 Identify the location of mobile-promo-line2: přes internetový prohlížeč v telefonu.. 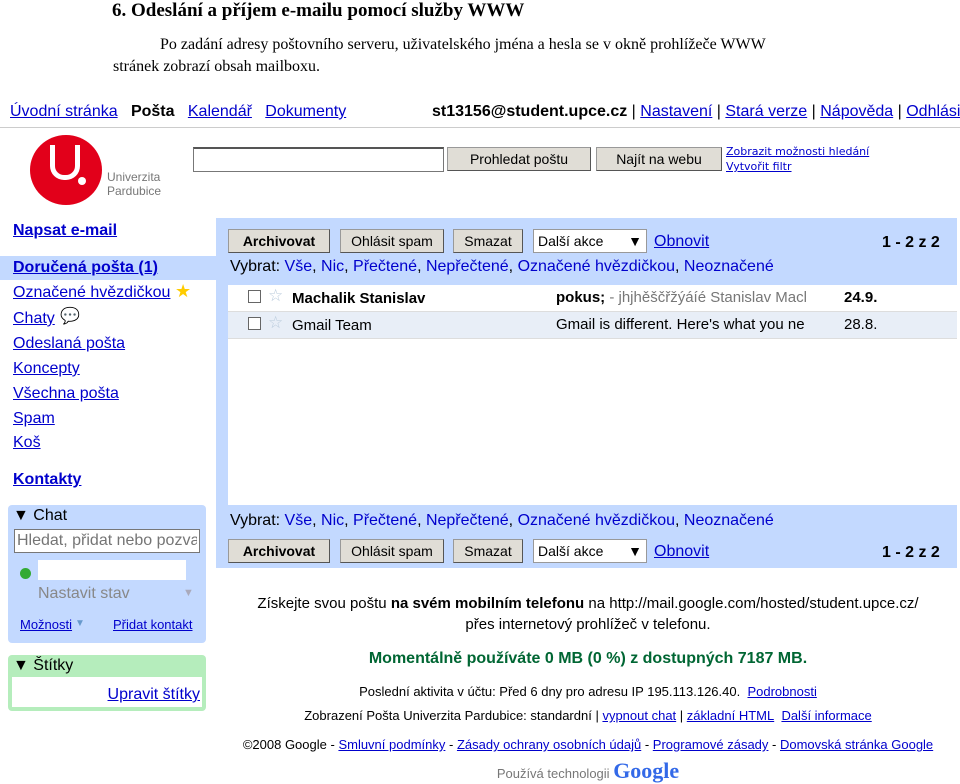
(588, 624).